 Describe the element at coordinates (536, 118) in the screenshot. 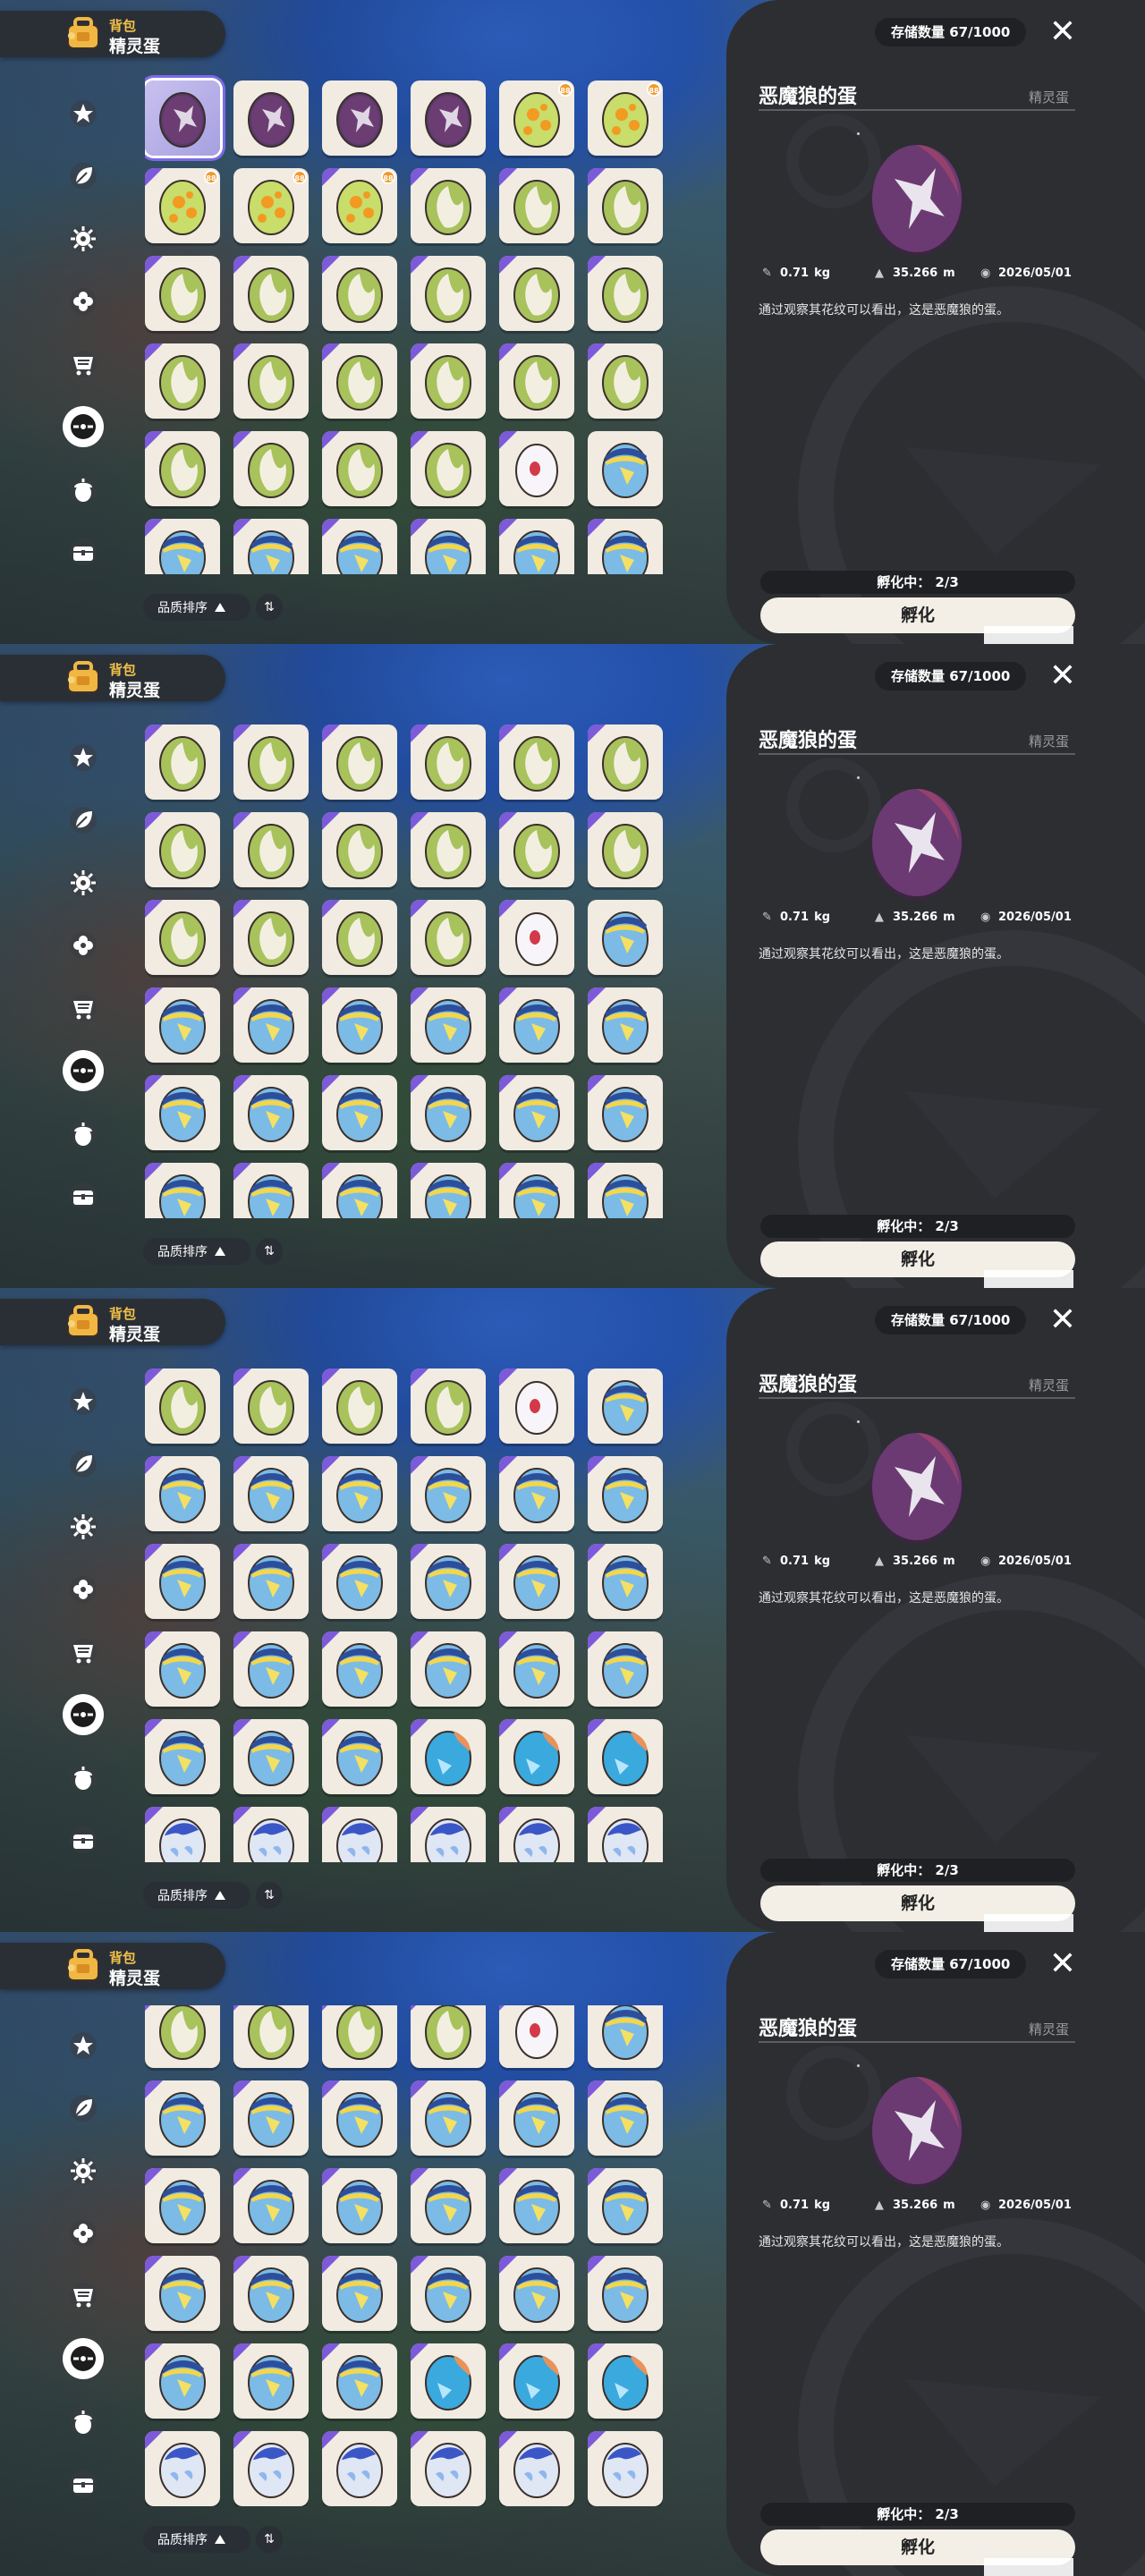

I see `egg-slot: 88` at that location.